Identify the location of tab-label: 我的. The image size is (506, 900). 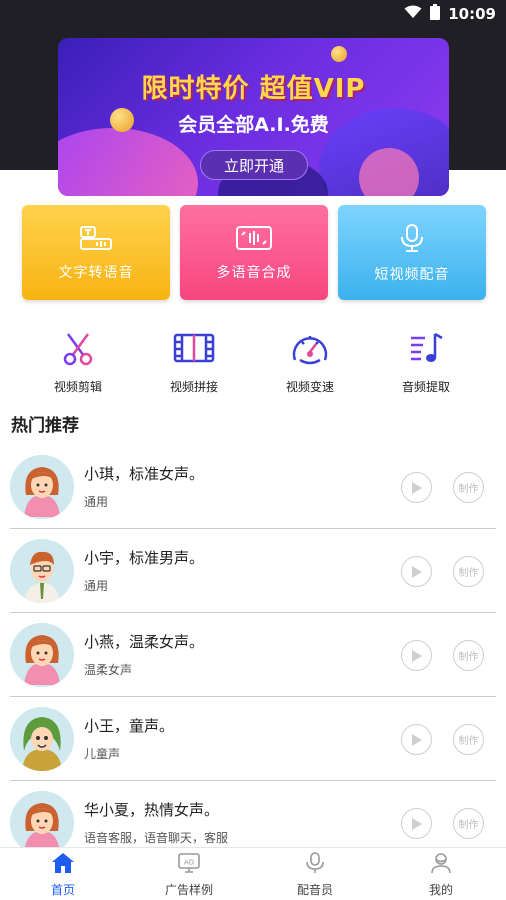
(440, 890).